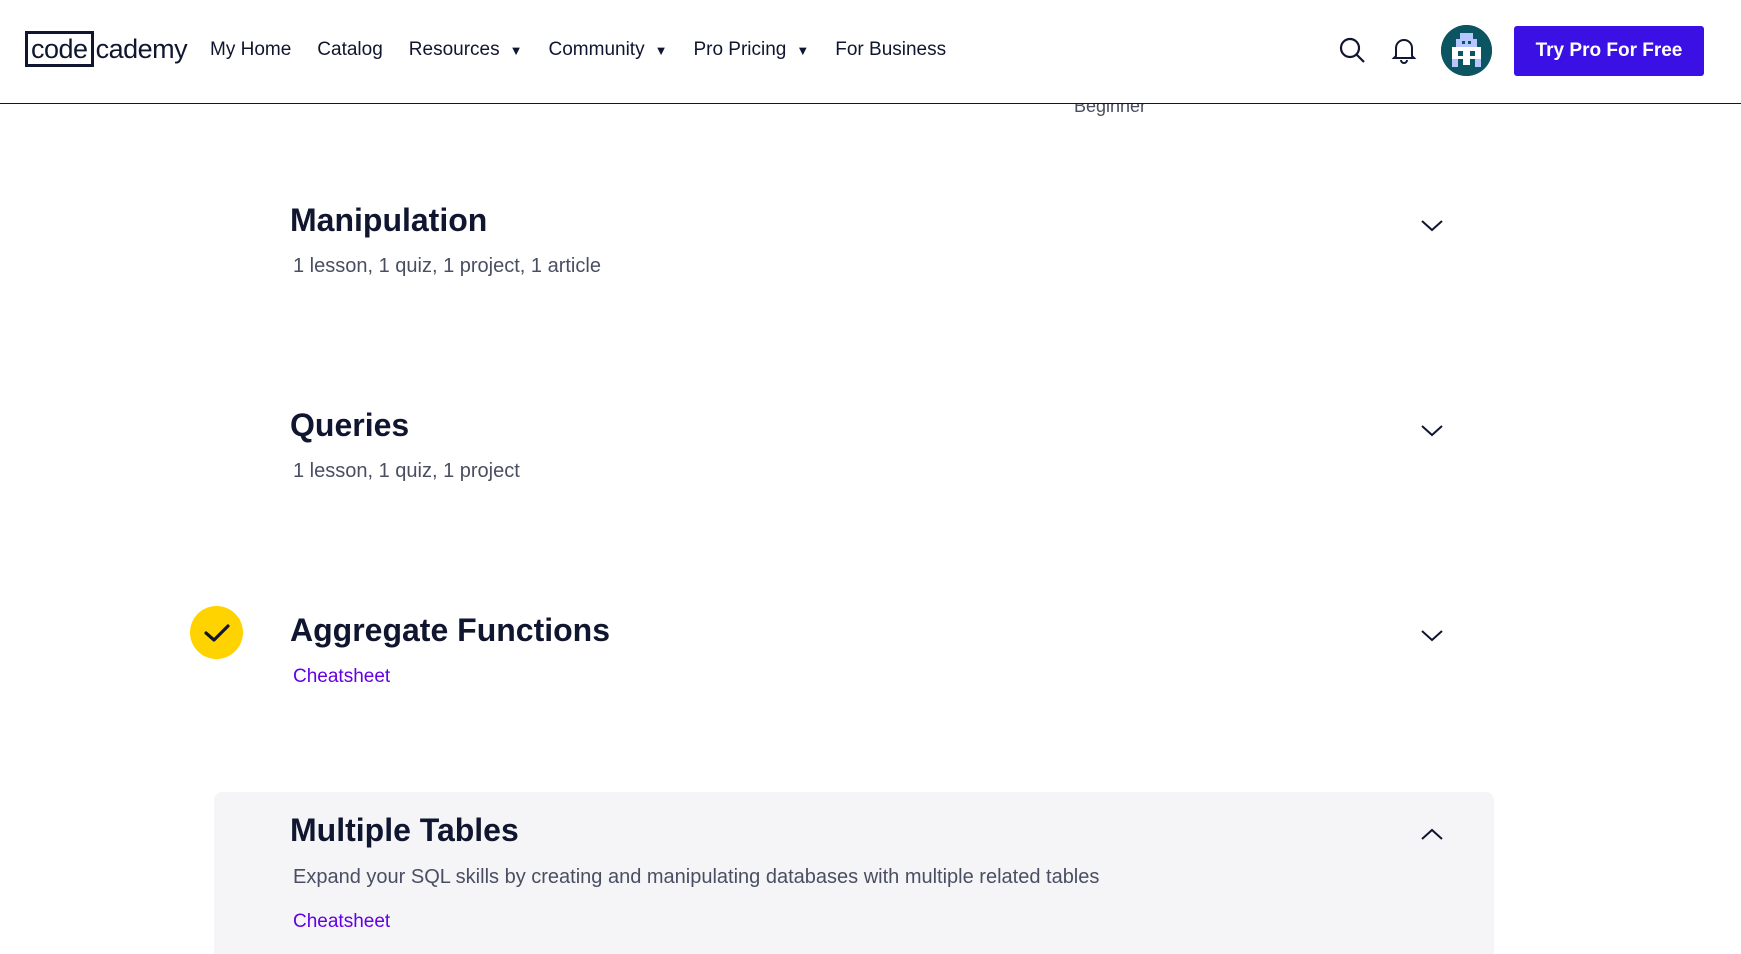  I want to click on nav-catalog: Catalog, so click(350, 50).